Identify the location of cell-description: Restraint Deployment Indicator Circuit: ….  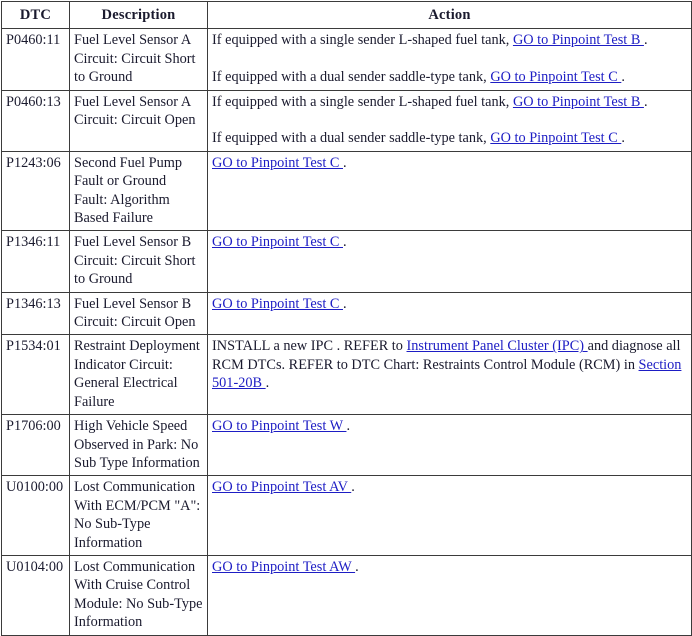
(138, 375).